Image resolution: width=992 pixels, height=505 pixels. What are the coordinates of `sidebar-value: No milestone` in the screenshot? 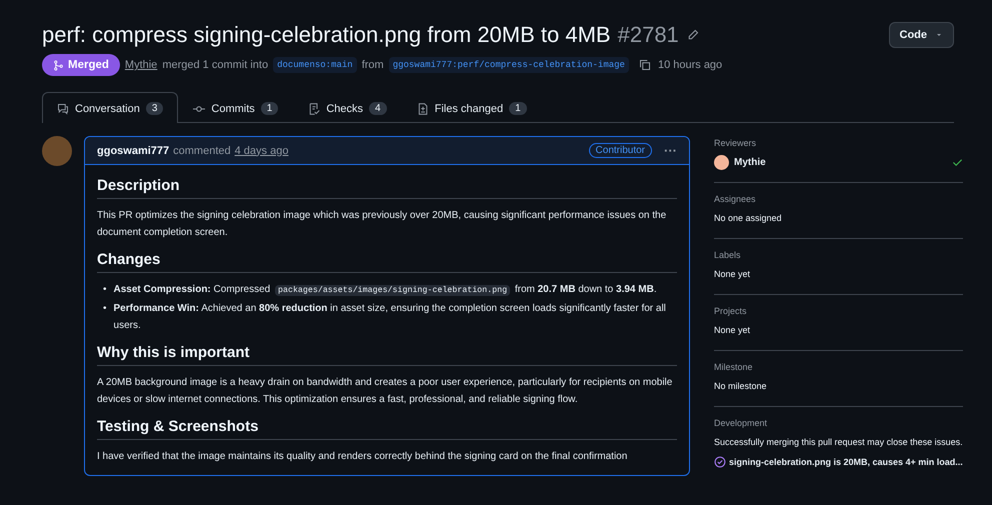 It's located at (741, 386).